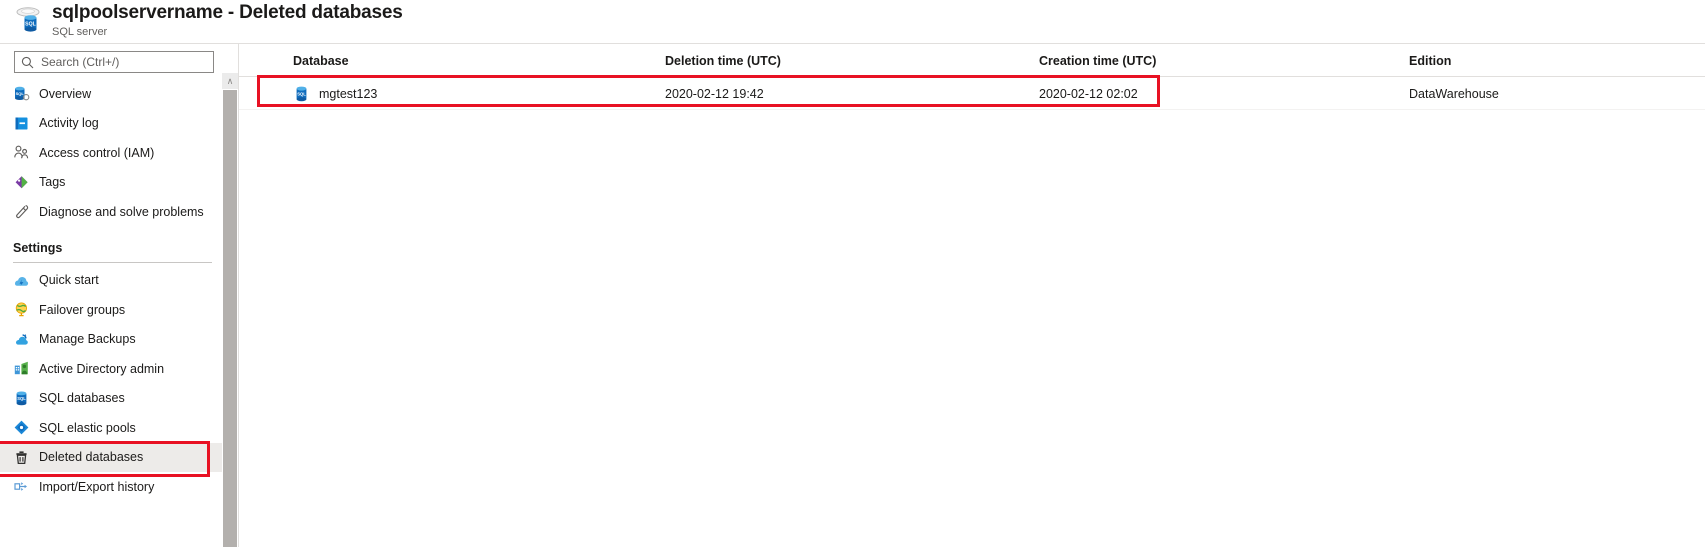 The image size is (1705, 547). What do you see at coordinates (230, 81) in the screenshot?
I see `chevron-up-icon: ∧` at bounding box center [230, 81].